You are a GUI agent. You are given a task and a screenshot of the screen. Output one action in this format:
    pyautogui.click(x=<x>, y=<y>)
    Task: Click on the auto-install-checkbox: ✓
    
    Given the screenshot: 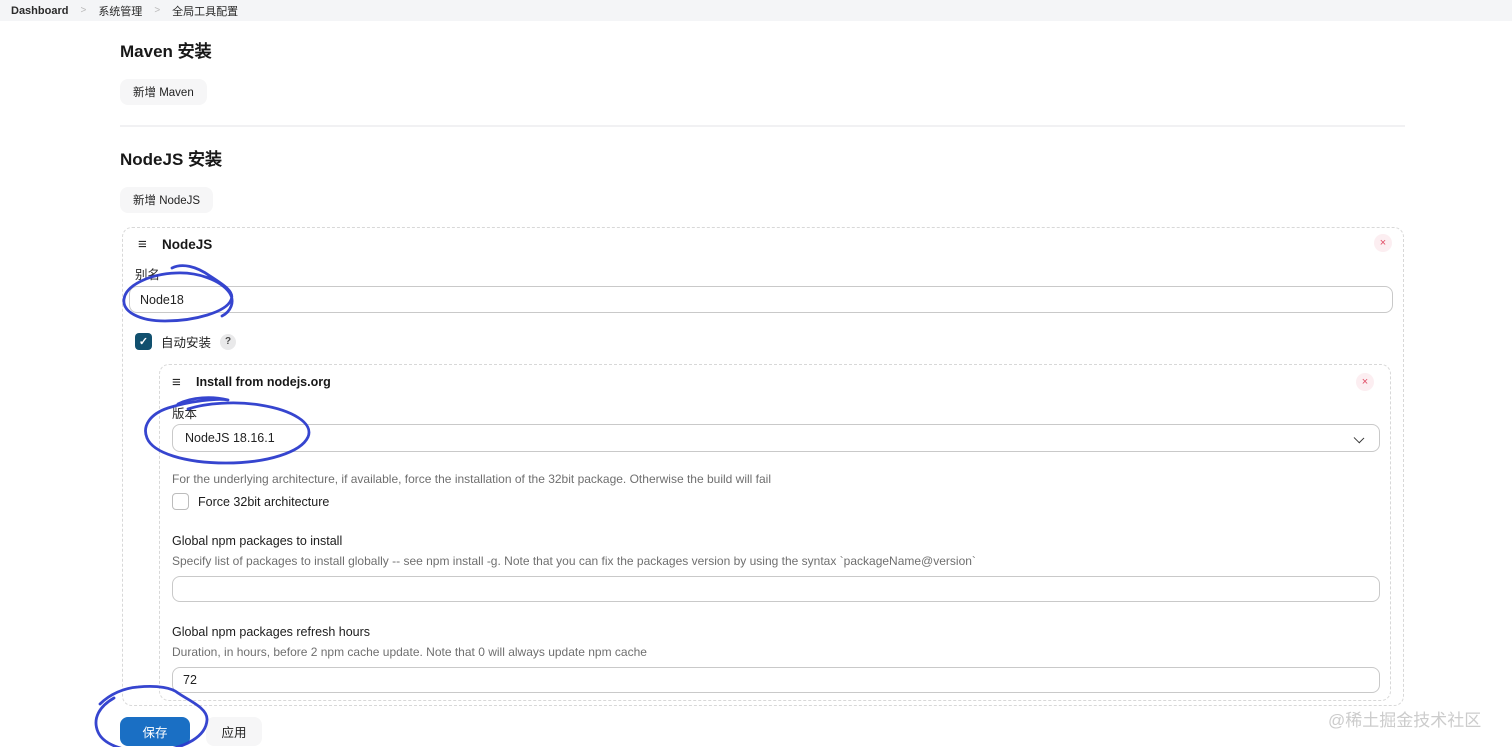 What is the action you would take?
    pyautogui.click(x=143, y=341)
    